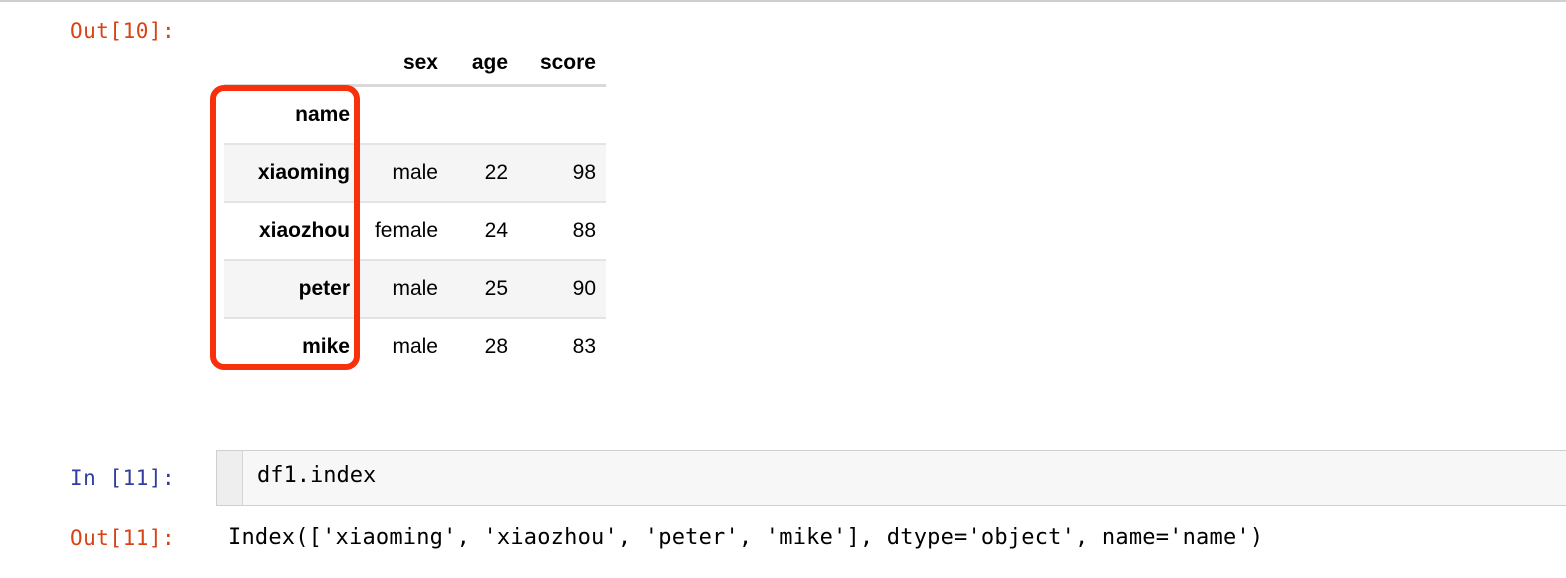  I want to click on column-header-score: score, so click(567, 62).